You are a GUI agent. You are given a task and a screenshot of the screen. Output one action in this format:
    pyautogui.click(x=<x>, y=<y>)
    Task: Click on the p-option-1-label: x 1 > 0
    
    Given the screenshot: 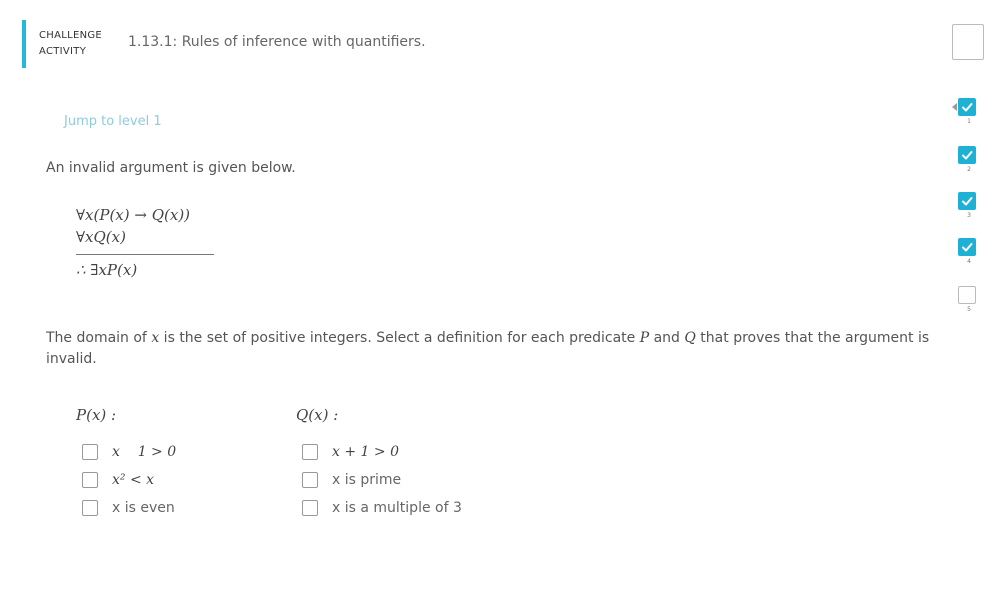 What is the action you would take?
    pyautogui.click(x=144, y=452)
    